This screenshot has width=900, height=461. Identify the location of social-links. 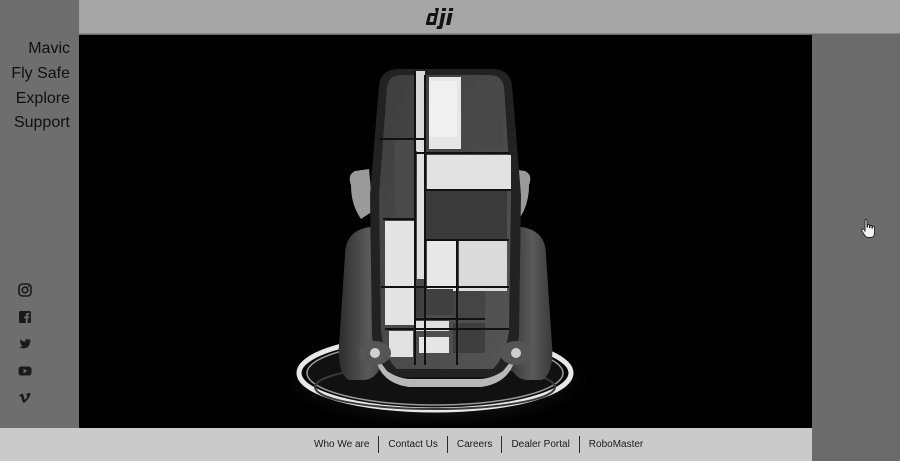
(26, 350).